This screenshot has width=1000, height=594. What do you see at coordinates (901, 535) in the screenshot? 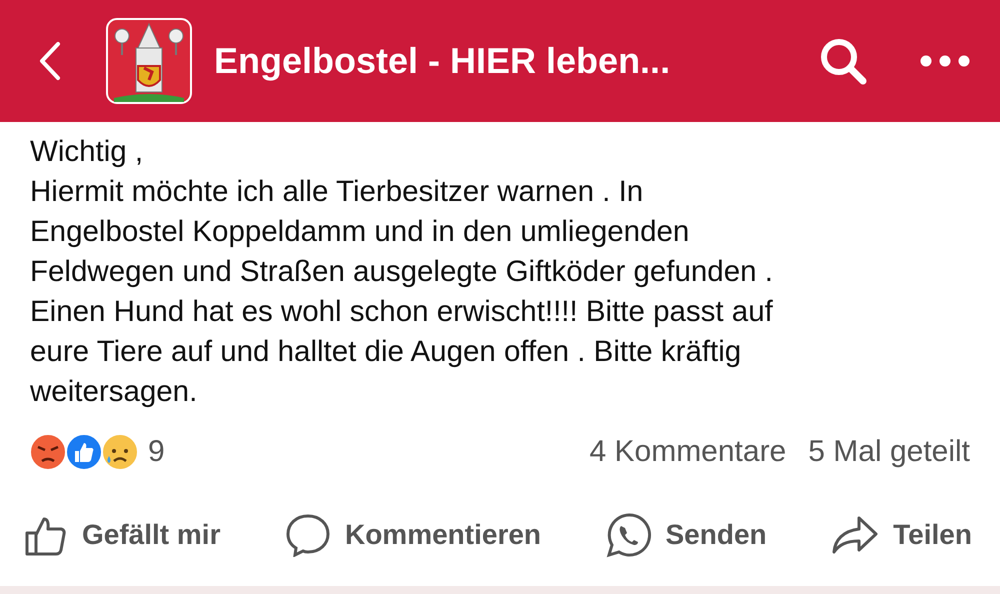
I see `share-button: Teilen` at bounding box center [901, 535].